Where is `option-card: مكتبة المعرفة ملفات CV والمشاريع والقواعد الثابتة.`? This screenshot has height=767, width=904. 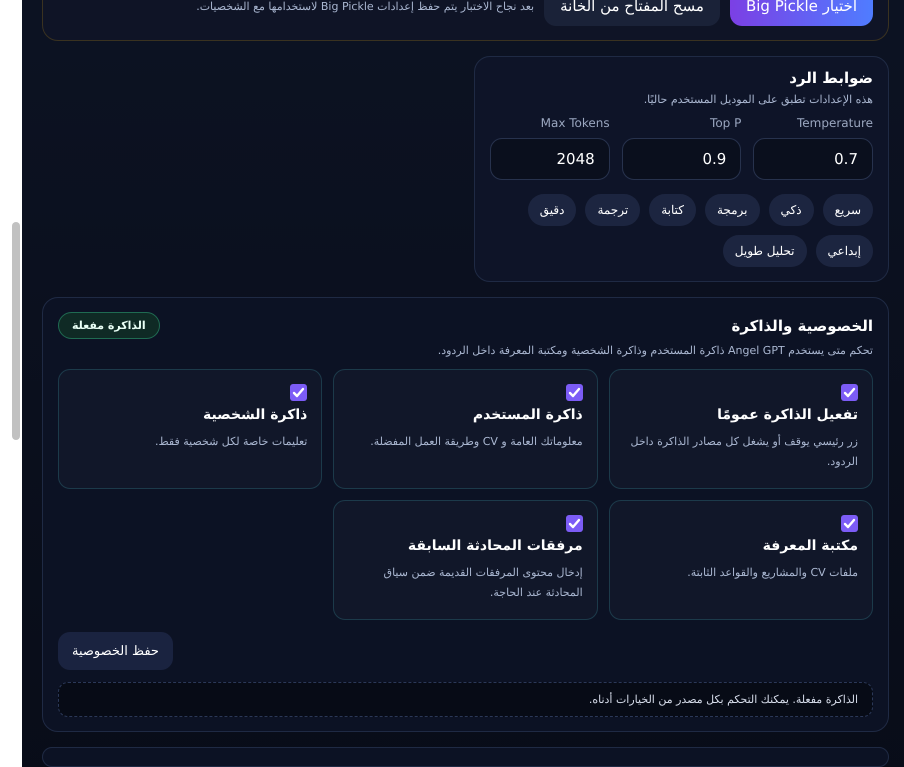 option-card: مكتبة المعرفة ملفات CV والمشاريع والقواعد الثابتة. is located at coordinates (740, 560).